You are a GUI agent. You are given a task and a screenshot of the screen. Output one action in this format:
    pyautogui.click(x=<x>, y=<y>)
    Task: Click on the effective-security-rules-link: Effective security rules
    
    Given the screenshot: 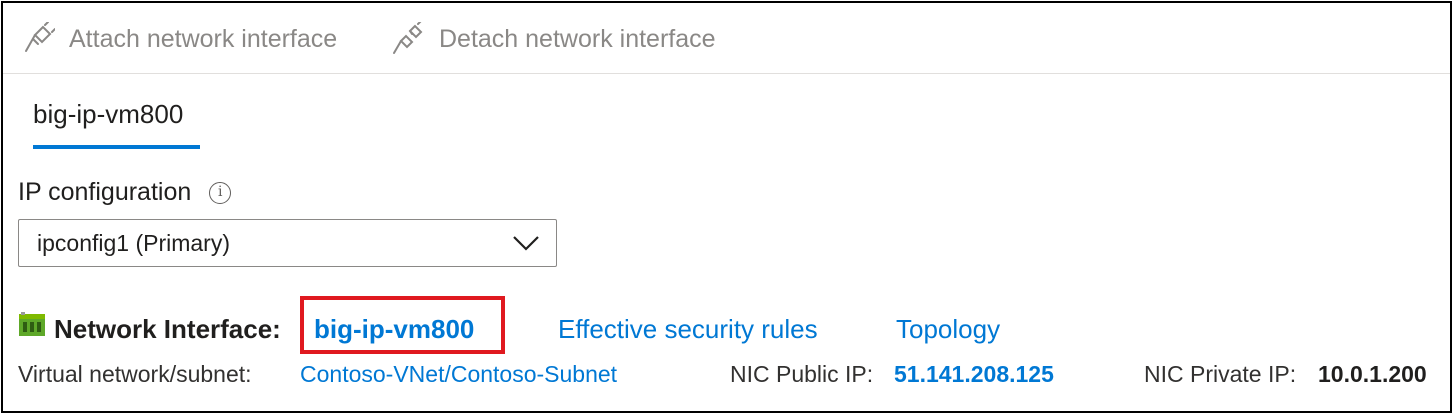 What is the action you would take?
    pyautogui.click(x=688, y=329)
    